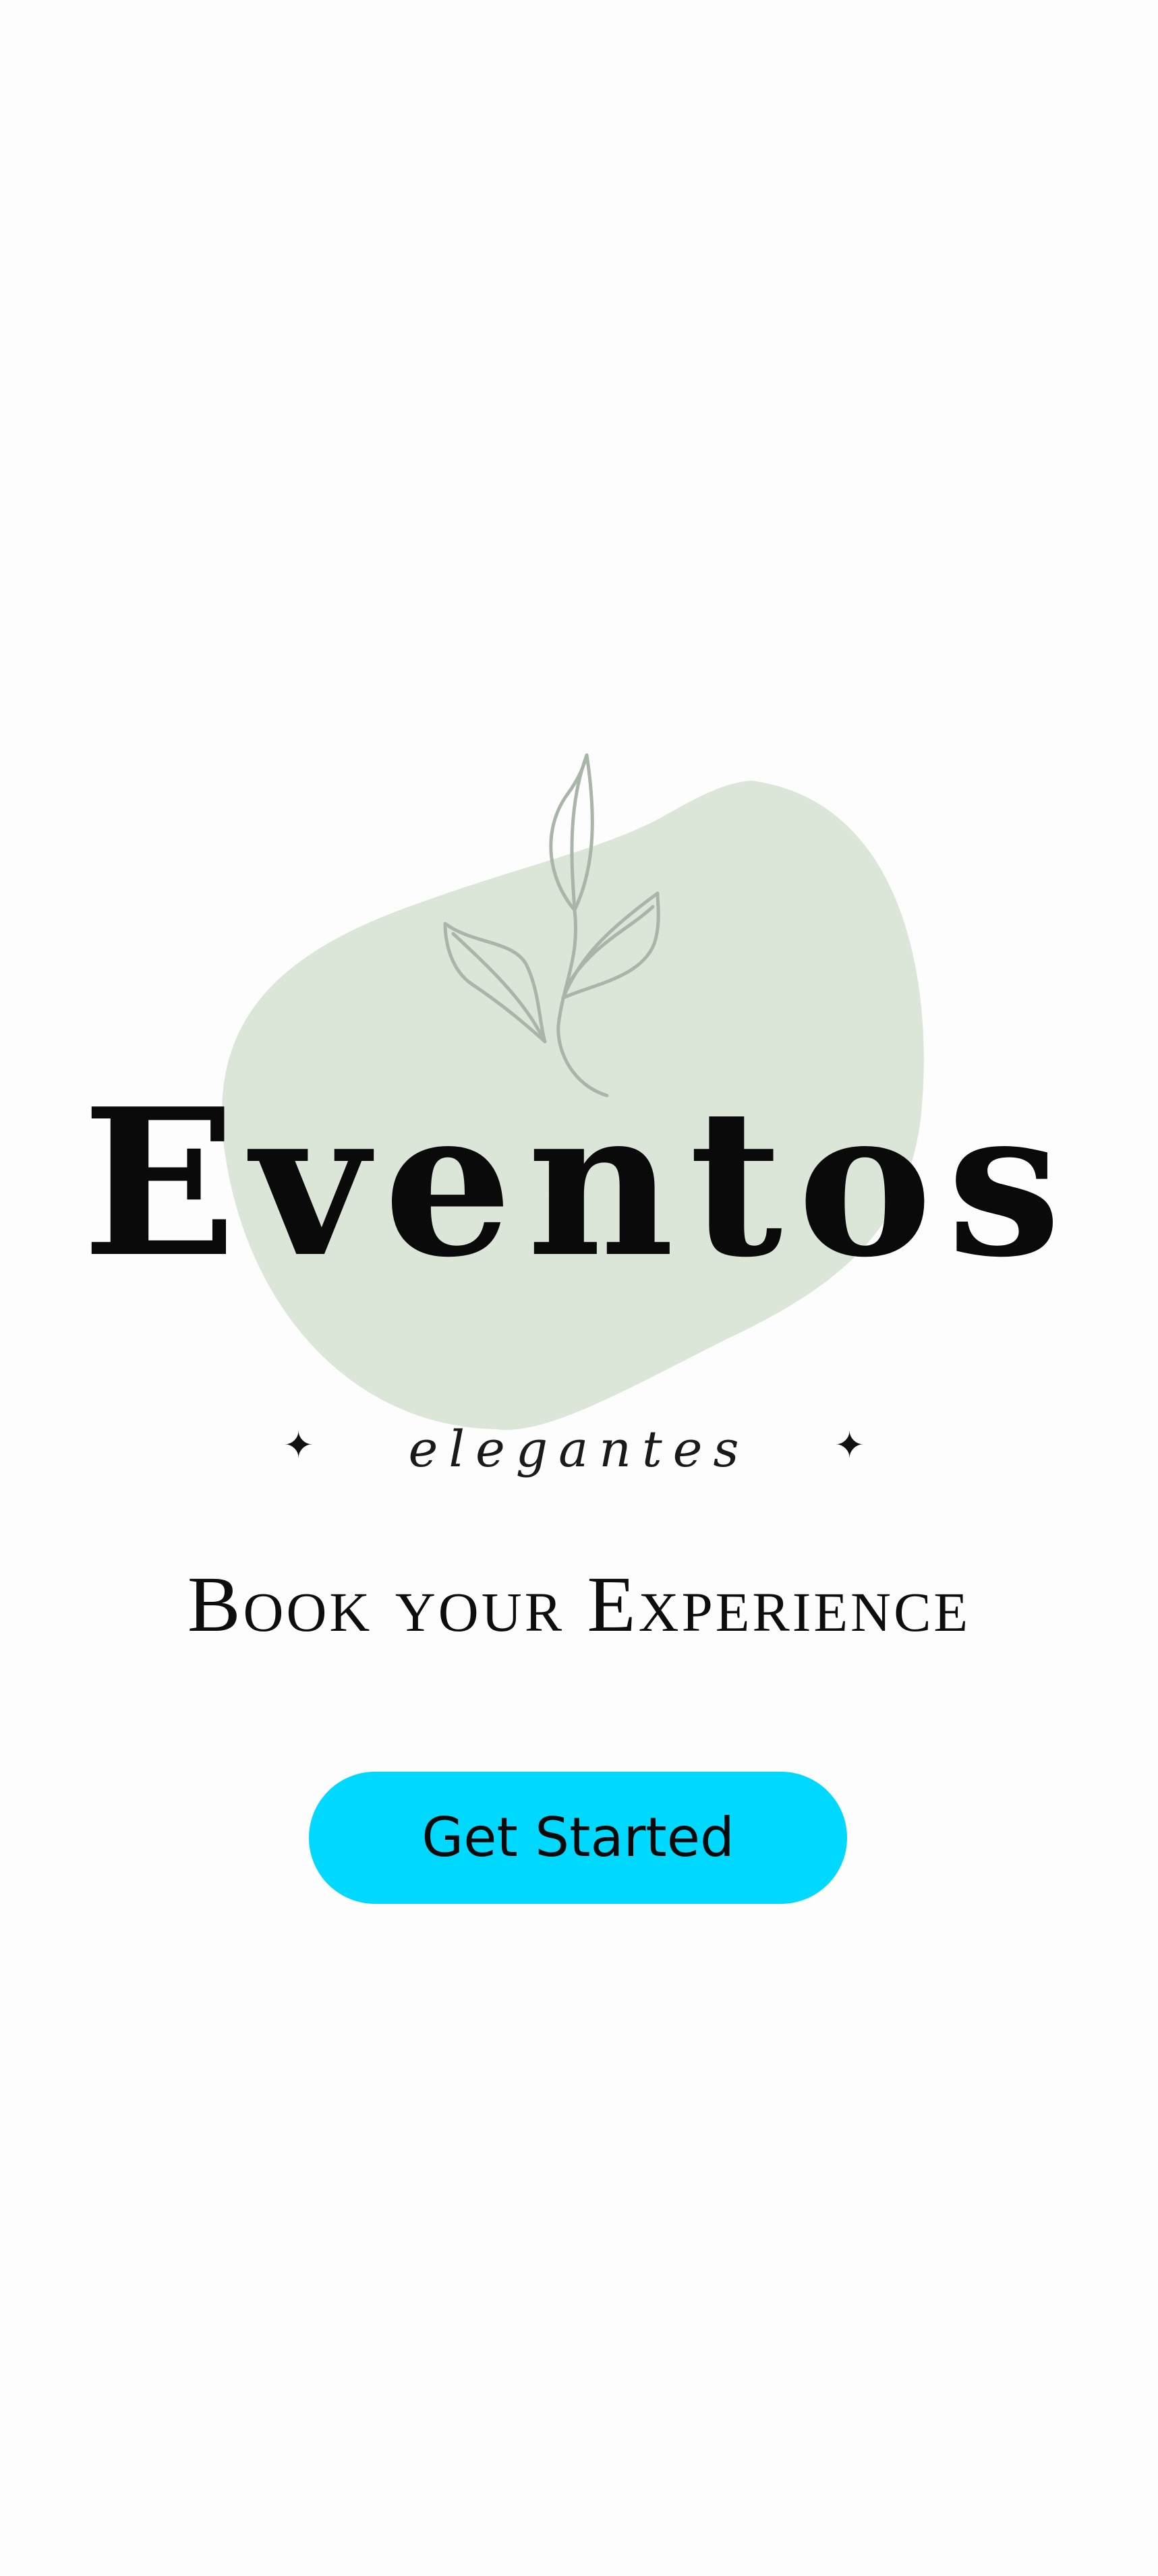 The height and width of the screenshot is (2576, 1158). Describe the element at coordinates (578, 1838) in the screenshot. I see `get-started-button: Get Started` at that location.